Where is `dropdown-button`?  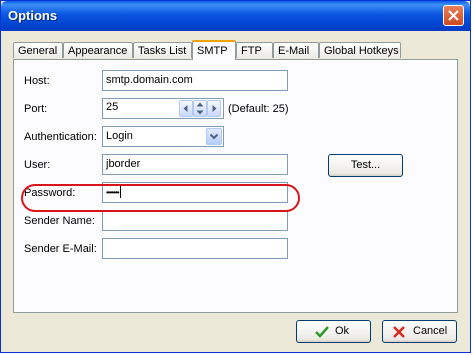 dropdown-button is located at coordinates (214, 136).